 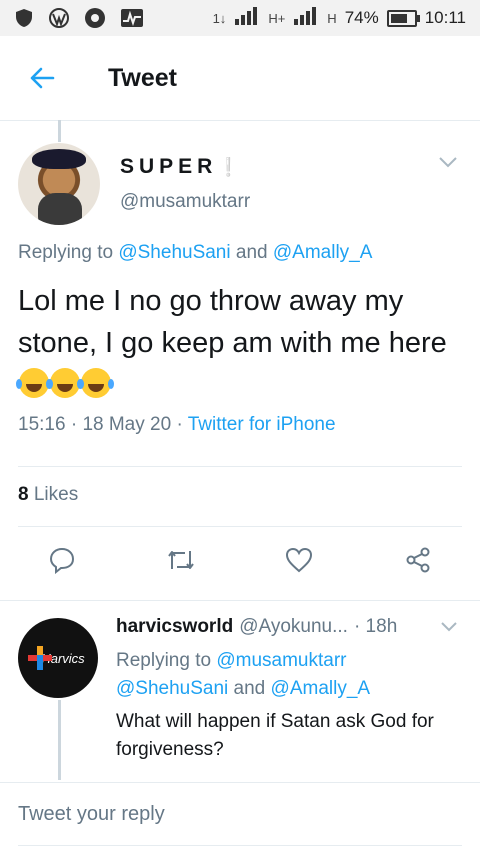 What do you see at coordinates (59, 740) in the screenshot?
I see `reply-thread-line` at bounding box center [59, 740].